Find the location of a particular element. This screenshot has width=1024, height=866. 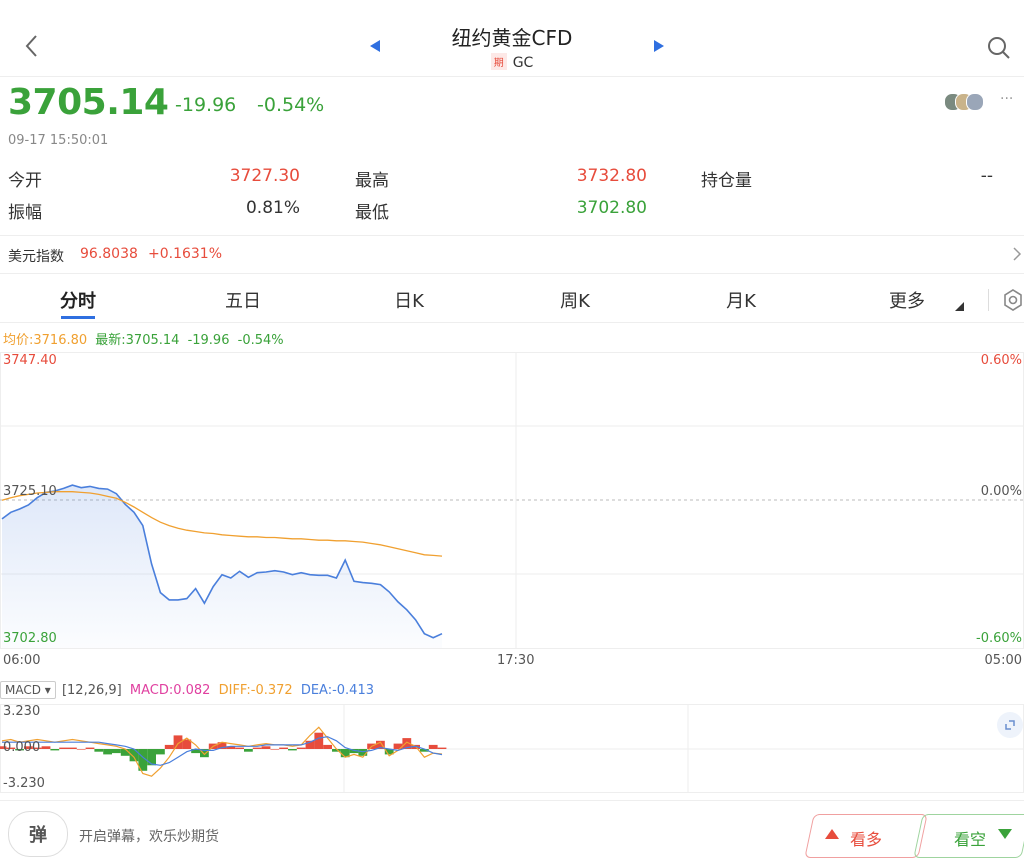

indicator-select: MACD ▾ is located at coordinates (28, 690).